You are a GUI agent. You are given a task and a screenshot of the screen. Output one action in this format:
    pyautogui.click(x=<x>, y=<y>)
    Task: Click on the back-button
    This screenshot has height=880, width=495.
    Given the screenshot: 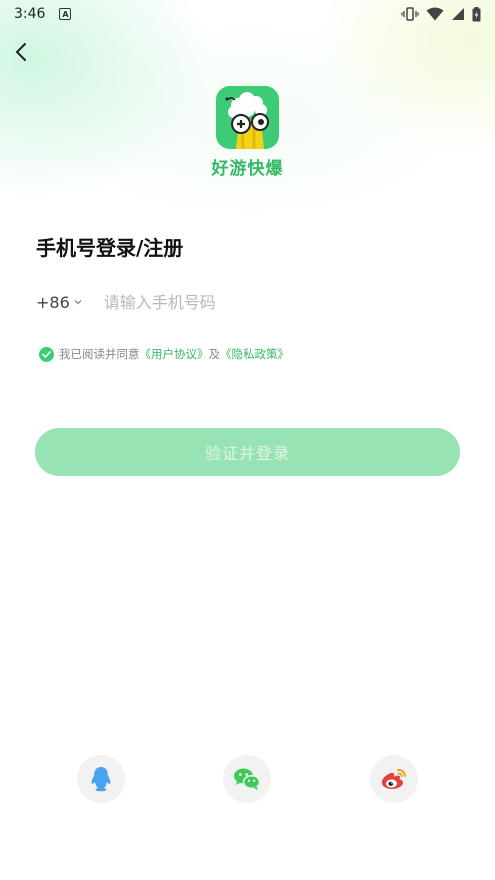 What is the action you would take?
    pyautogui.click(x=21, y=52)
    